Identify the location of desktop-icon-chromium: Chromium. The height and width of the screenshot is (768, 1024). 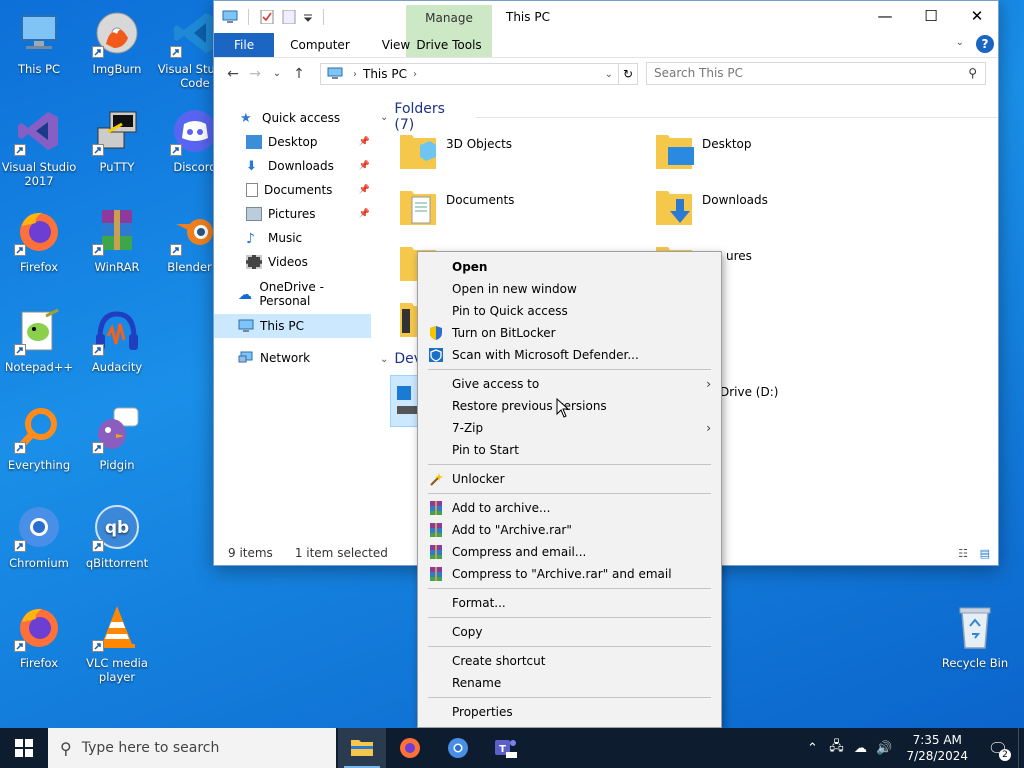
(39, 536).